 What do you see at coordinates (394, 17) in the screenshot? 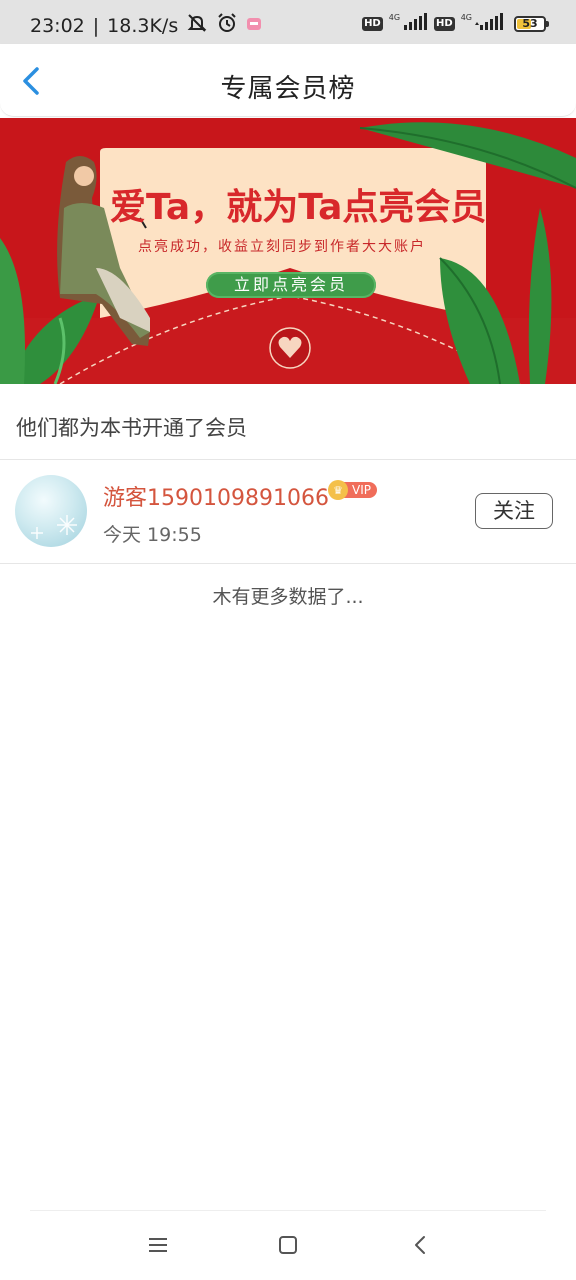
I see `network-type: 4G` at bounding box center [394, 17].